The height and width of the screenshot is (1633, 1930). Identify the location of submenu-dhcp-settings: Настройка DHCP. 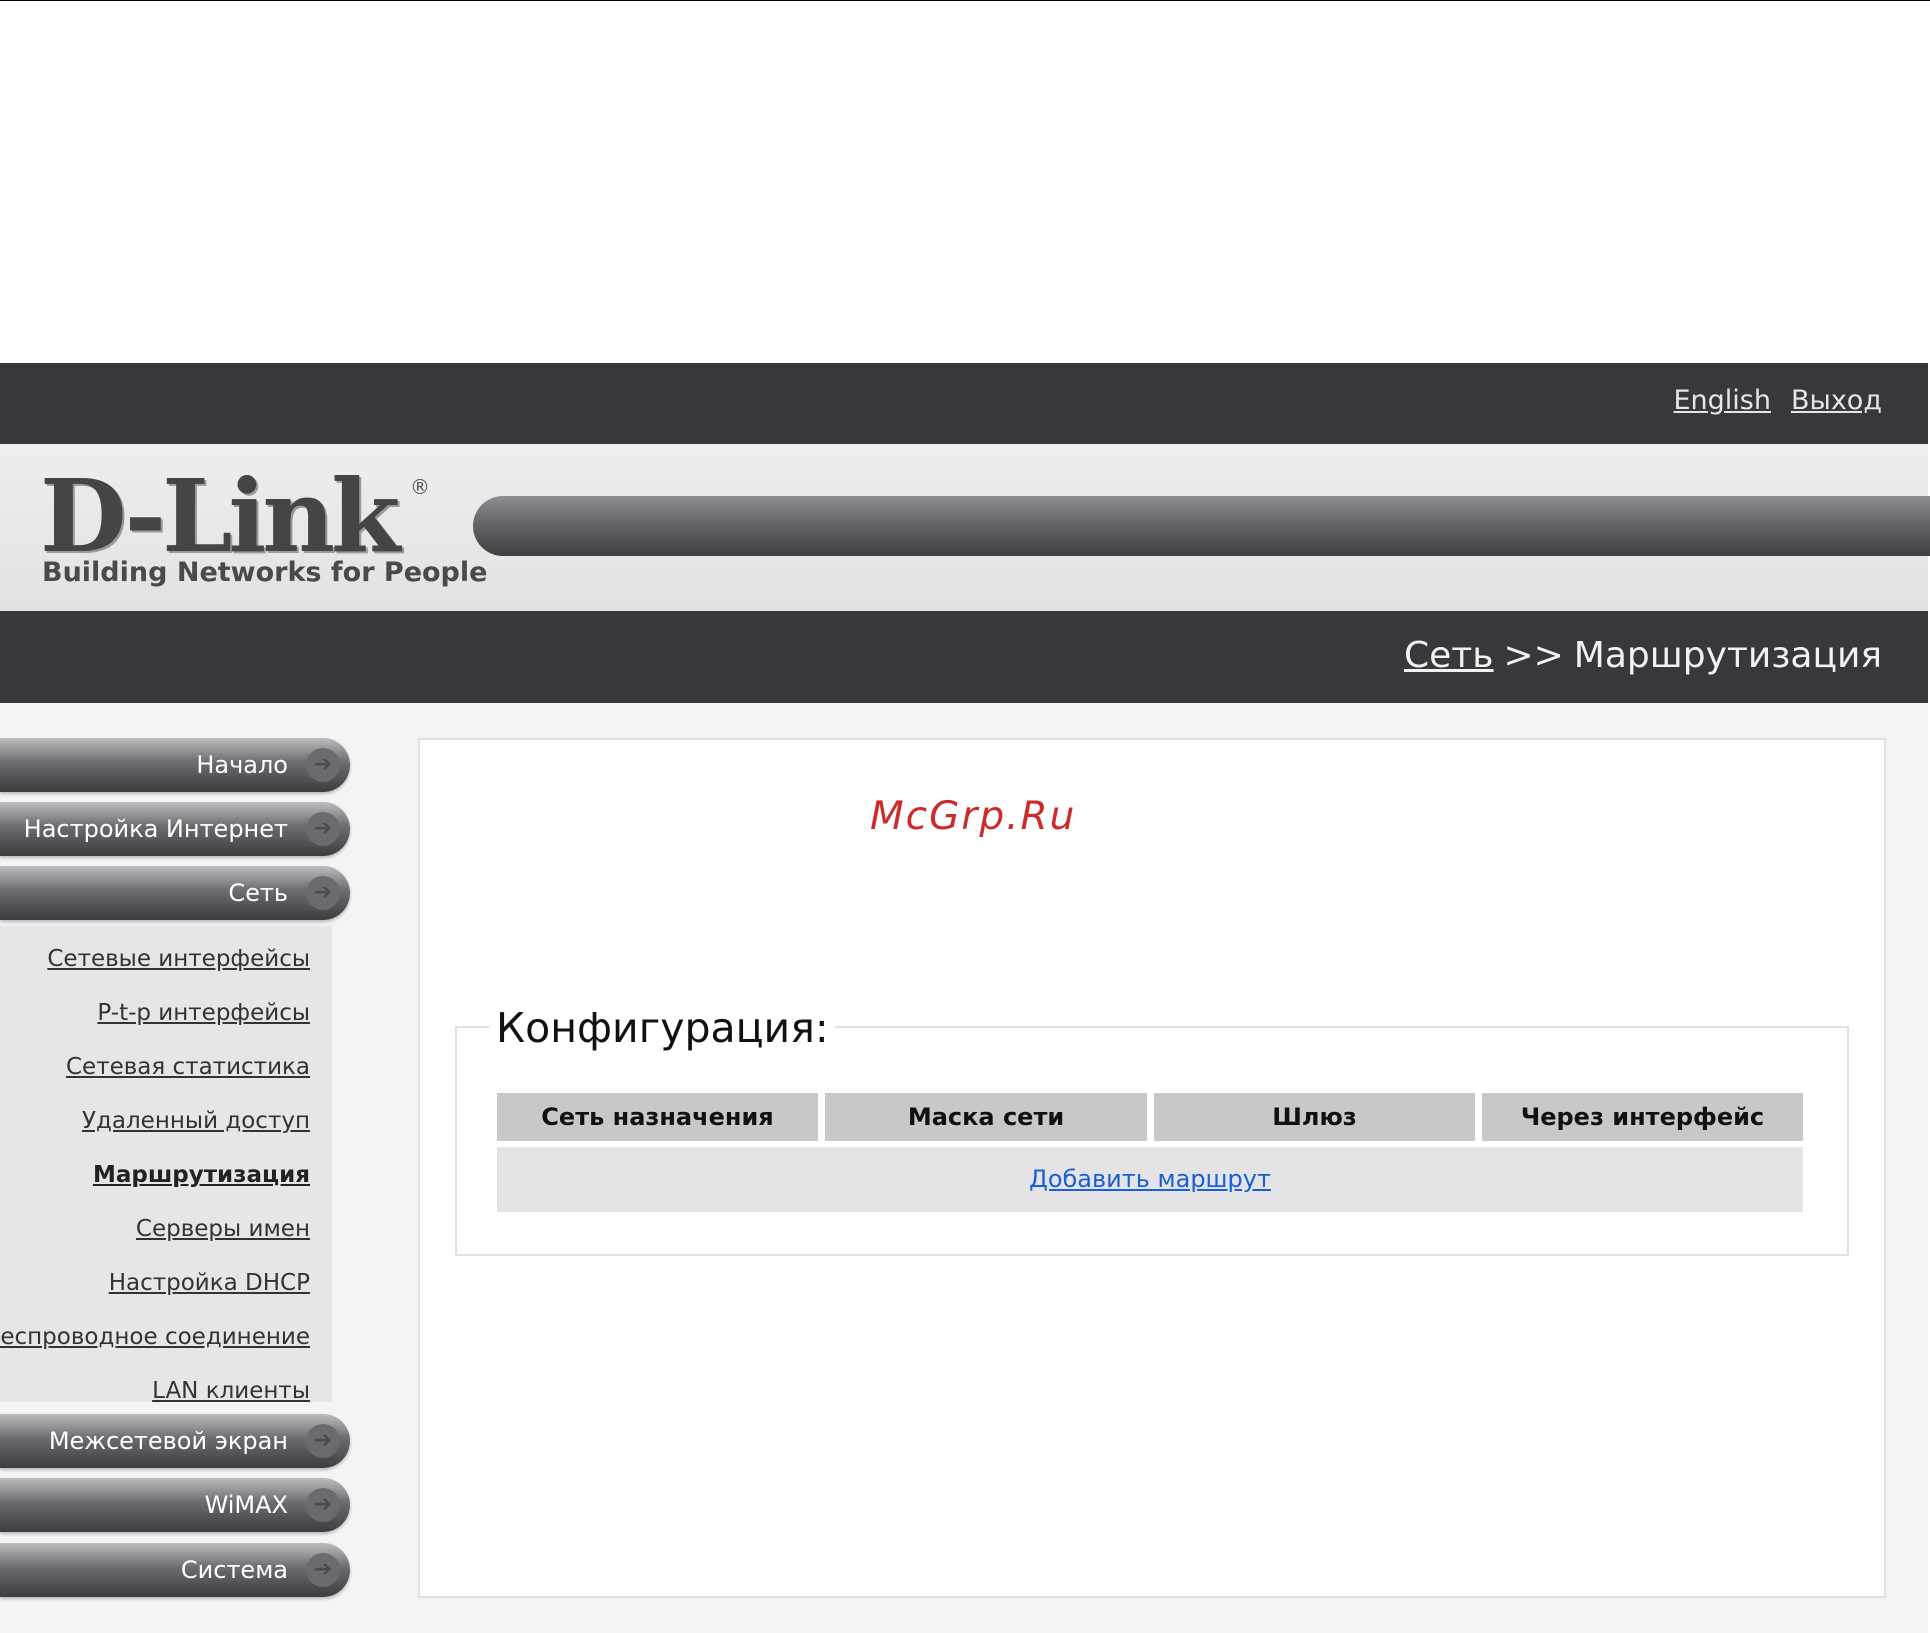
(209, 1283).